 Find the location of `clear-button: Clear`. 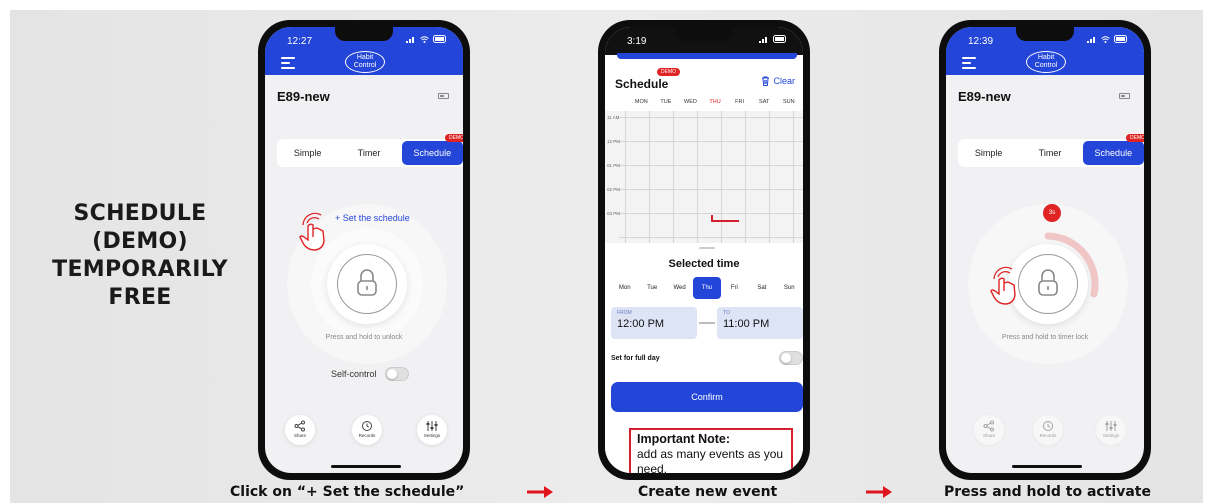

clear-button: Clear is located at coordinates (778, 81).